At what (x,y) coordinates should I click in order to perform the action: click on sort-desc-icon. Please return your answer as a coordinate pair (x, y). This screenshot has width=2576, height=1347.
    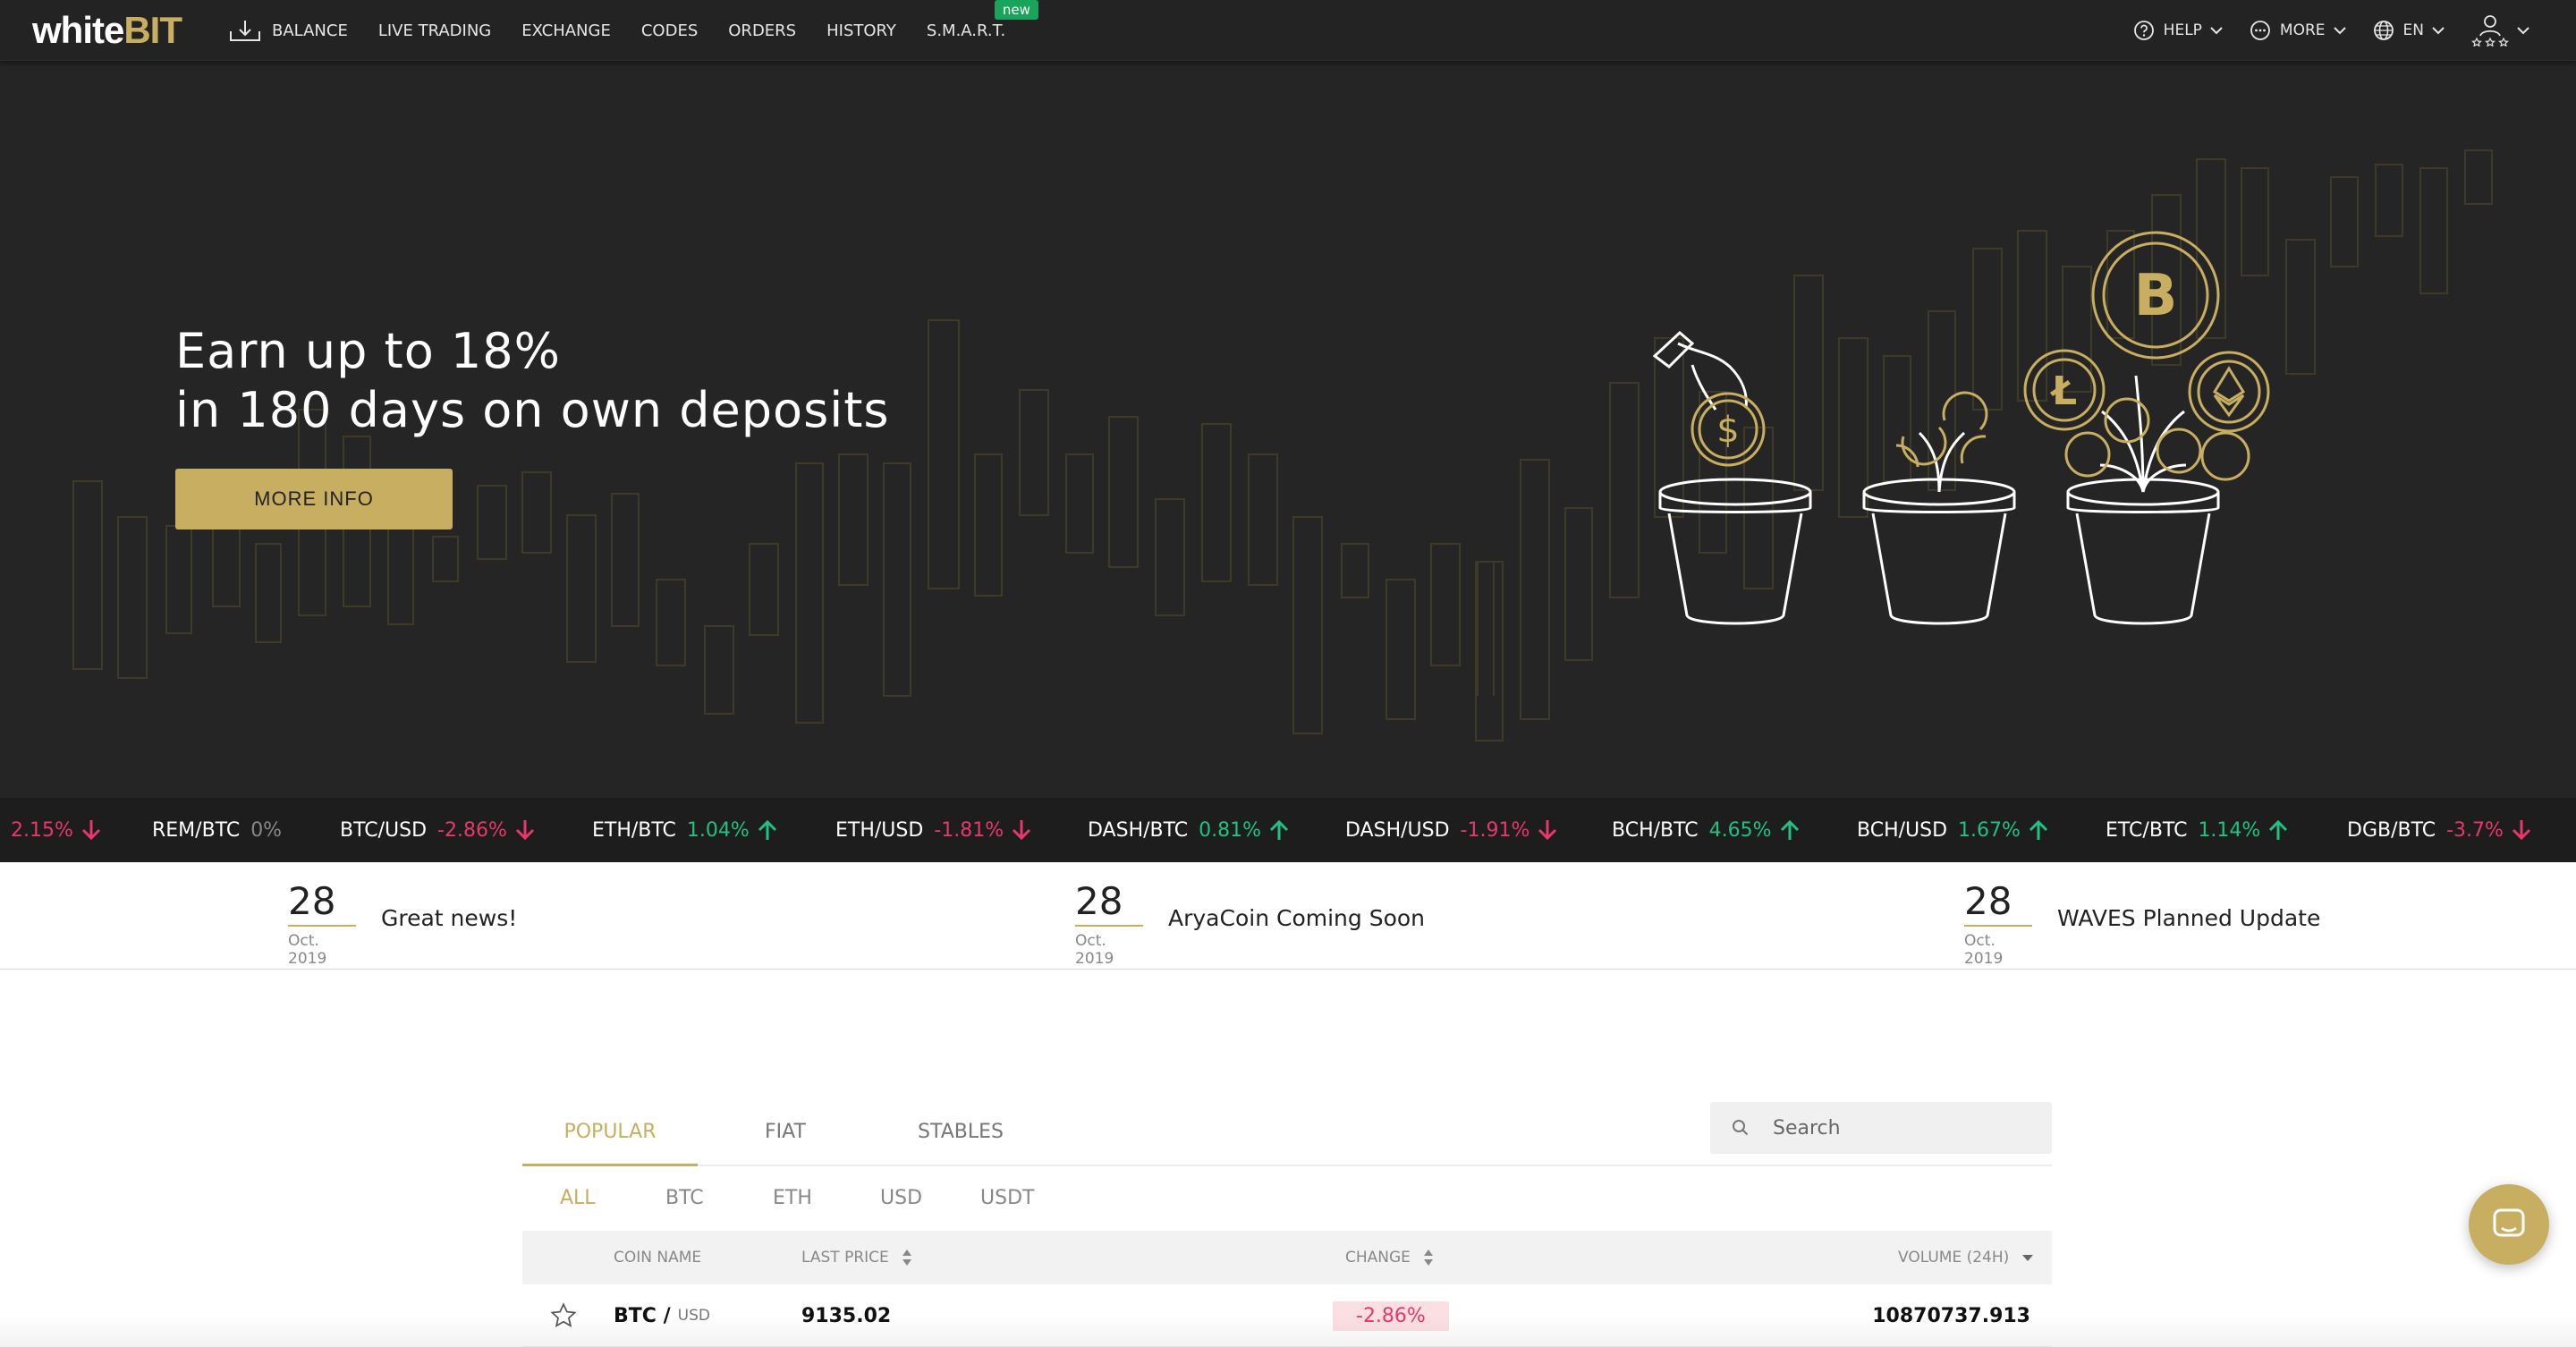
    Looking at the image, I should click on (2028, 1258).